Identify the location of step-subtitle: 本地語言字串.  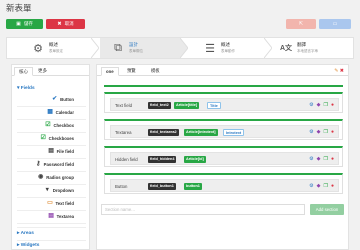
(307, 51).